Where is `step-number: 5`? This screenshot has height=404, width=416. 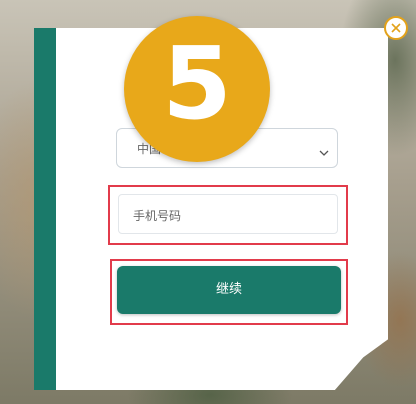
step-number: 5 is located at coordinates (197, 83).